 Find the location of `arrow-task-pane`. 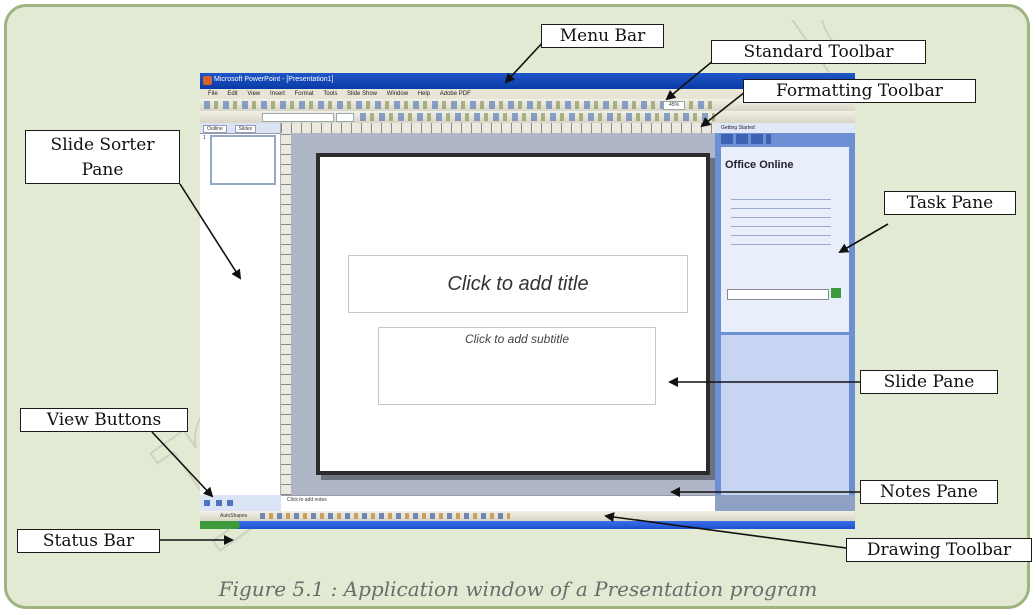

arrow-task-pane is located at coordinates (863, 238).